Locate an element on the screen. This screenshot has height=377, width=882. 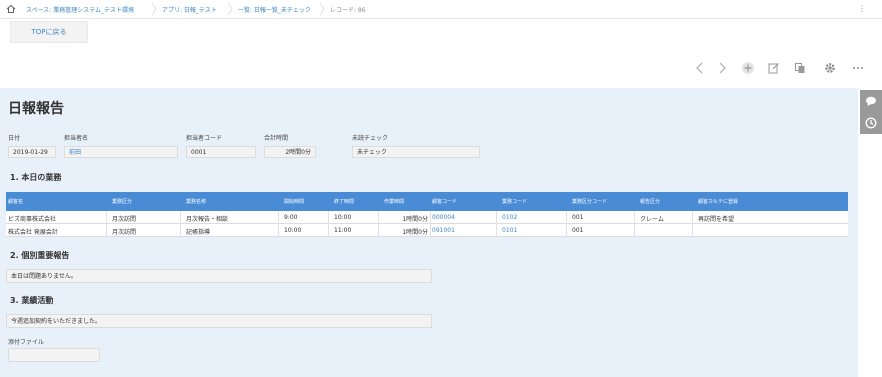
breadcrumb-app: アプリ: 日報_テスト is located at coordinates (189, 9).